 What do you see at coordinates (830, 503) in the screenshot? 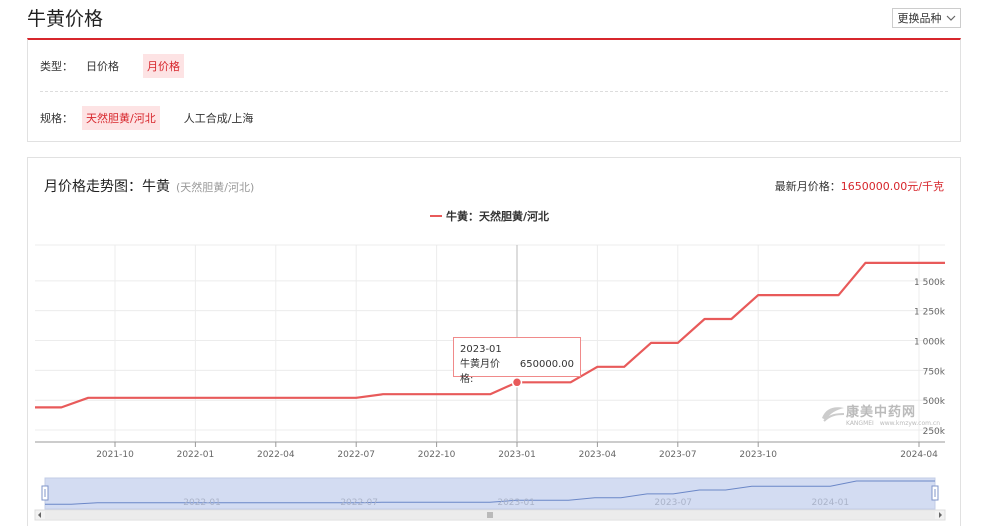
I see `zoom-tick-label: 2024-01` at bounding box center [830, 503].